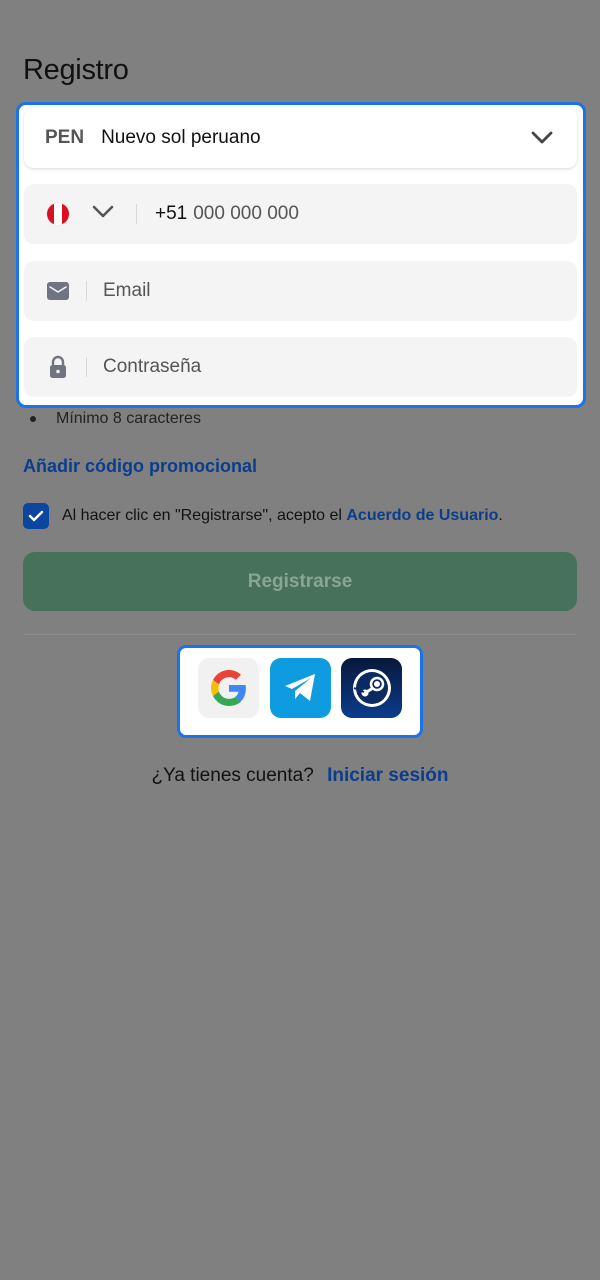 Image resolution: width=600 pixels, height=1280 pixels. I want to click on currency-name: Nuevo sol peruano, so click(181, 137).